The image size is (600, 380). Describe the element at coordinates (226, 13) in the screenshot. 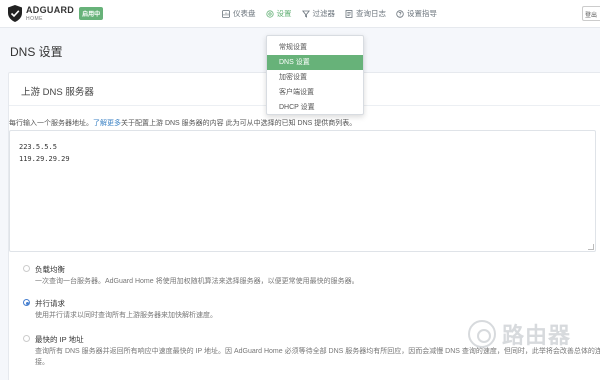

I see `dashboard-icon` at that location.